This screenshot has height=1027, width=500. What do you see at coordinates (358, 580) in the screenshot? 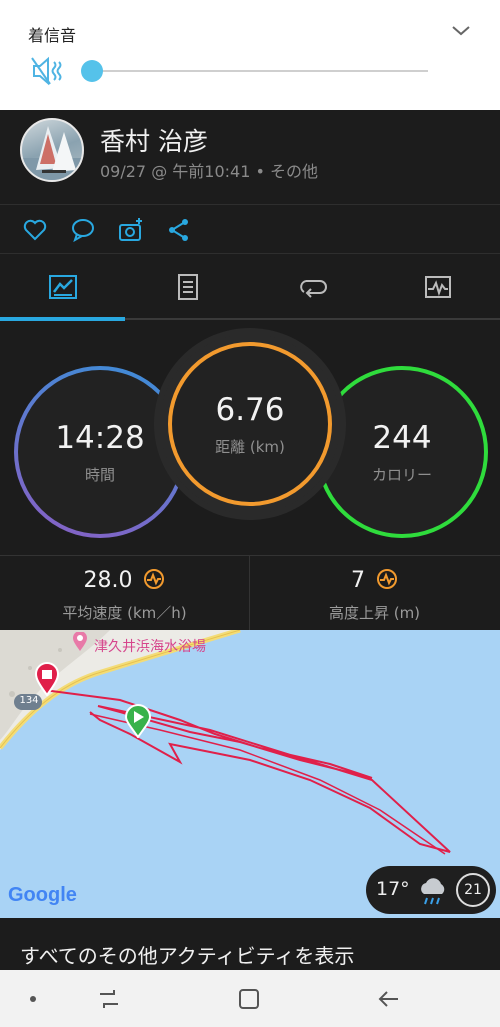
I see `elevation-gain-value: 7` at bounding box center [358, 580].